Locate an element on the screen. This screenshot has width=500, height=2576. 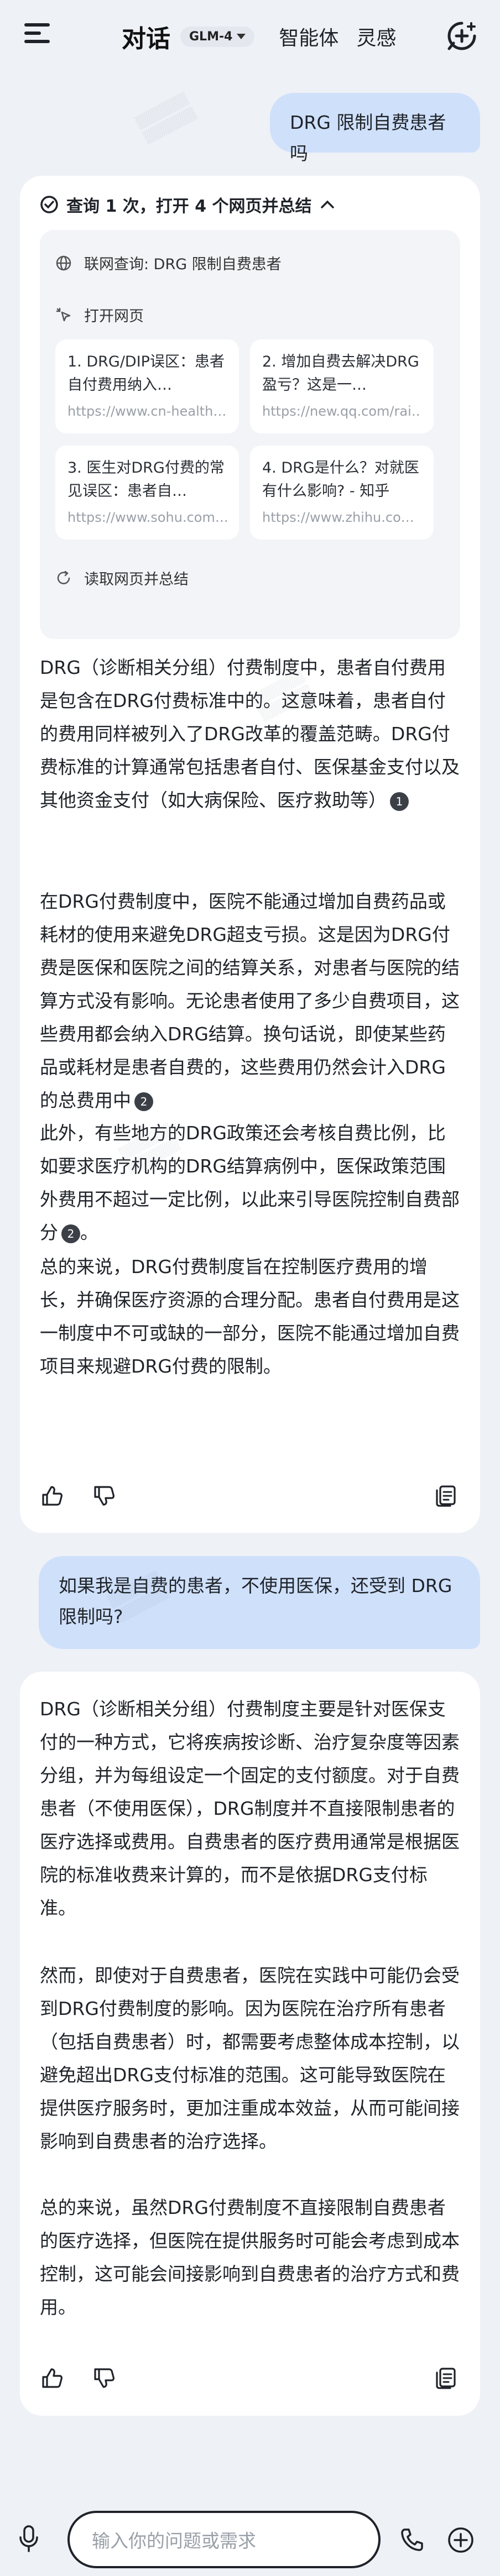
chevron-down-icon is located at coordinates (241, 36).